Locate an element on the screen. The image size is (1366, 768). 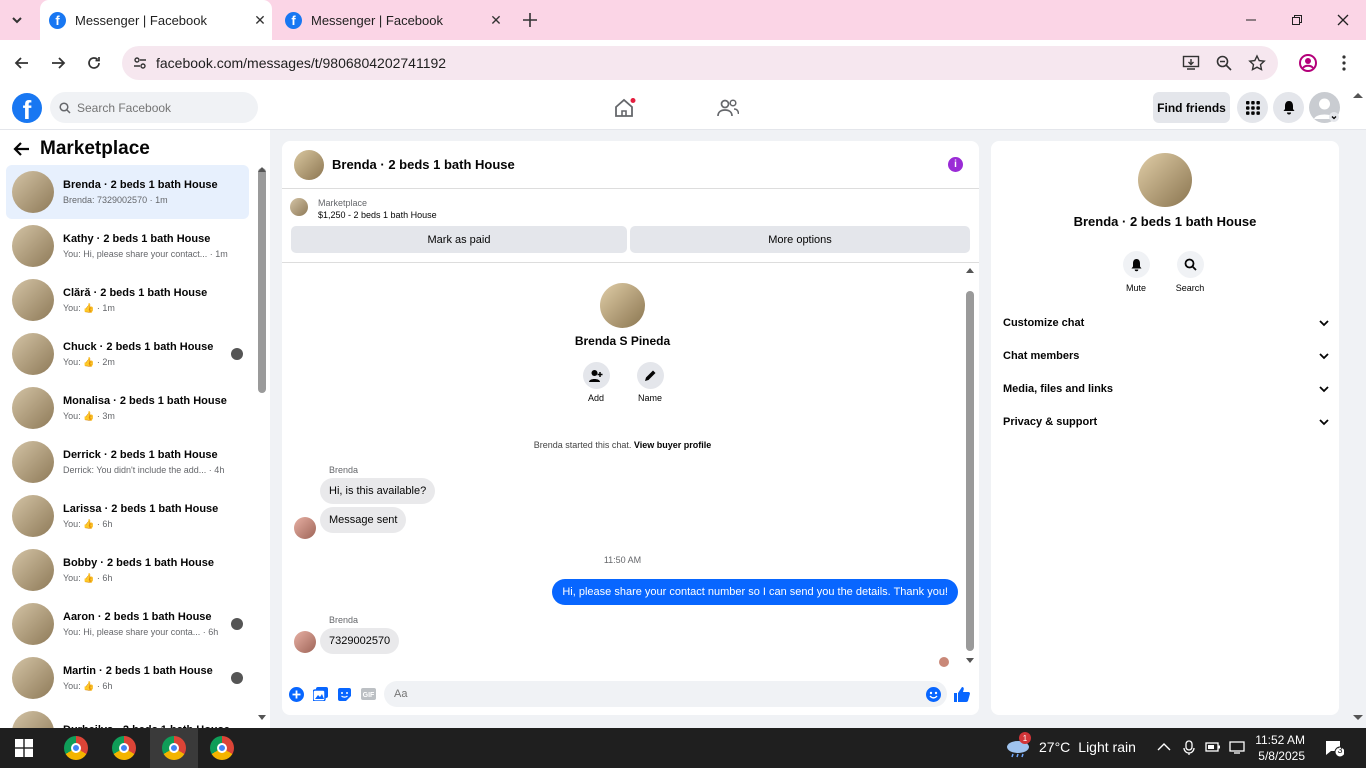
menu-grid-icon is located at coordinates (1252, 107).